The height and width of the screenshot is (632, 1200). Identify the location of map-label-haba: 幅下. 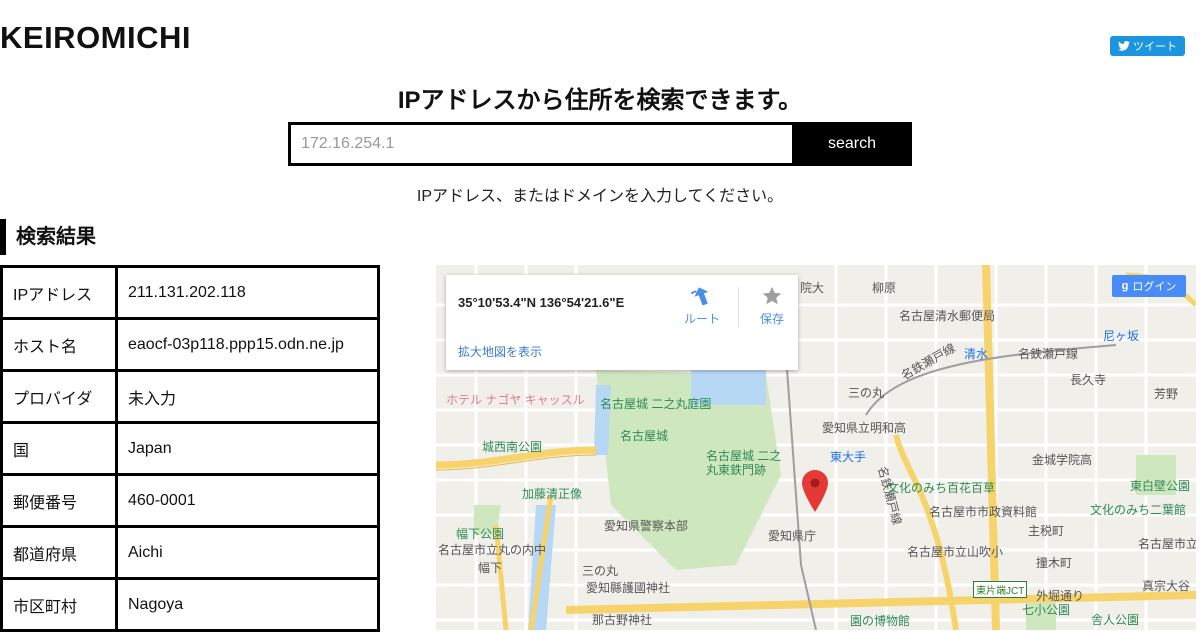
(490, 568).